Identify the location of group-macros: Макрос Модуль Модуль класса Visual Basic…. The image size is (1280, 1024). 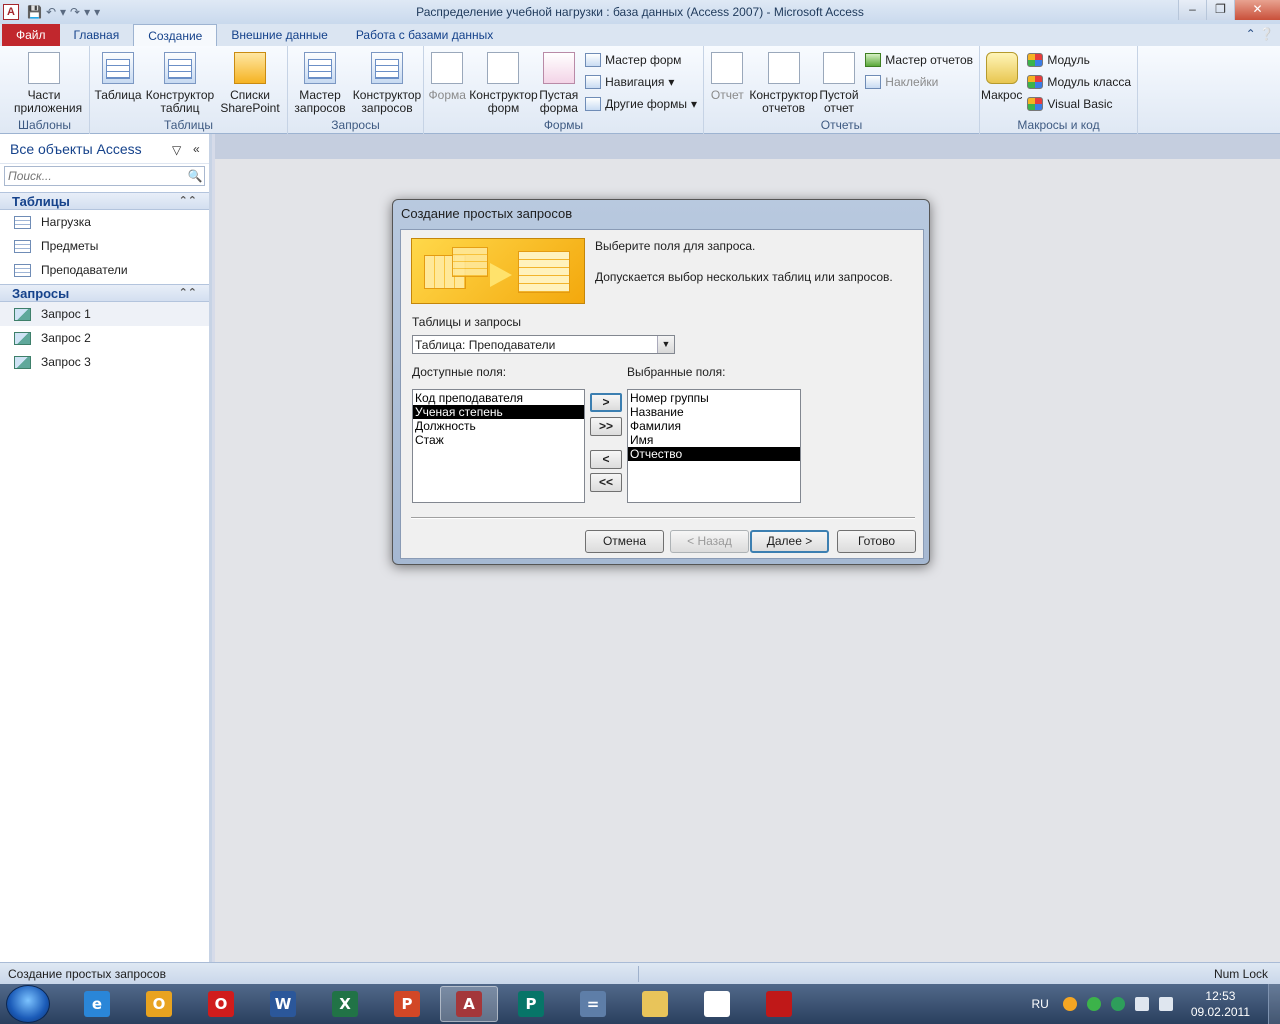
(1059, 90).